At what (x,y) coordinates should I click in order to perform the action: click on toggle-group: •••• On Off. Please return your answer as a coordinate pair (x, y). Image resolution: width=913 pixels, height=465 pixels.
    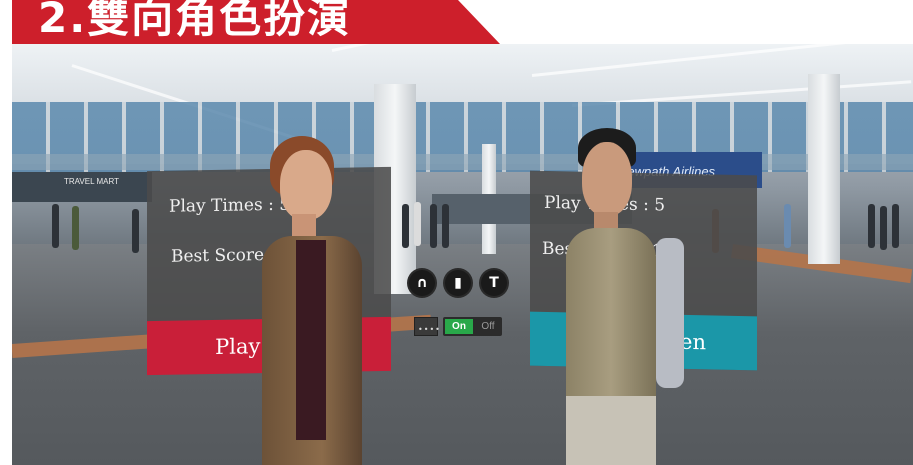
    Looking at the image, I should click on (458, 326).